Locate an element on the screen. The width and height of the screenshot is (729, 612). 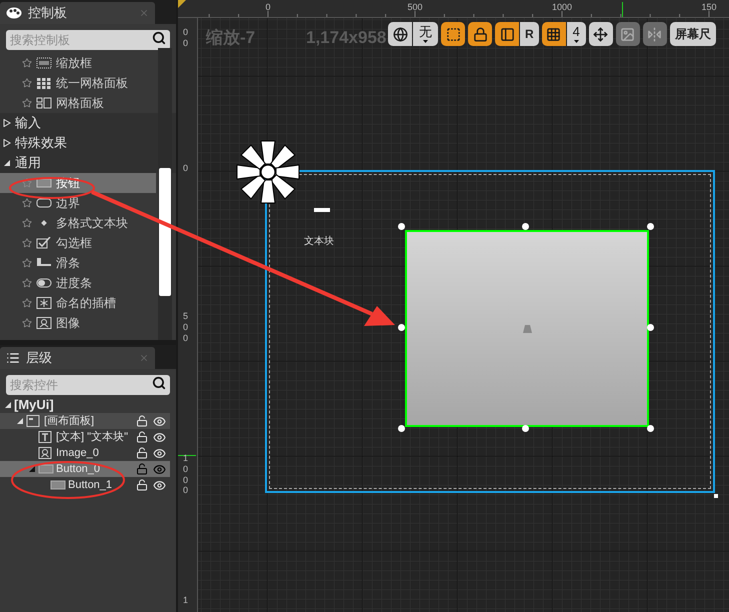
palette-item: 勾选框 is located at coordinates (78, 243).